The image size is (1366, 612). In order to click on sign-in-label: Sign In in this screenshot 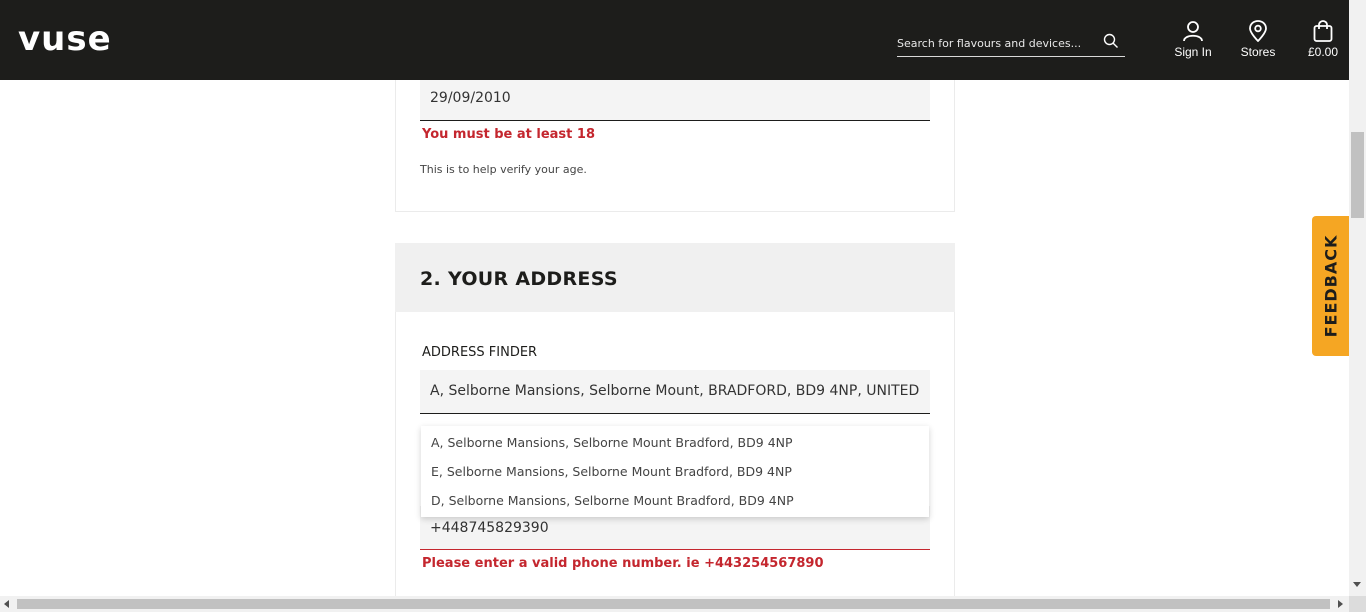, I will do `click(1193, 52)`.